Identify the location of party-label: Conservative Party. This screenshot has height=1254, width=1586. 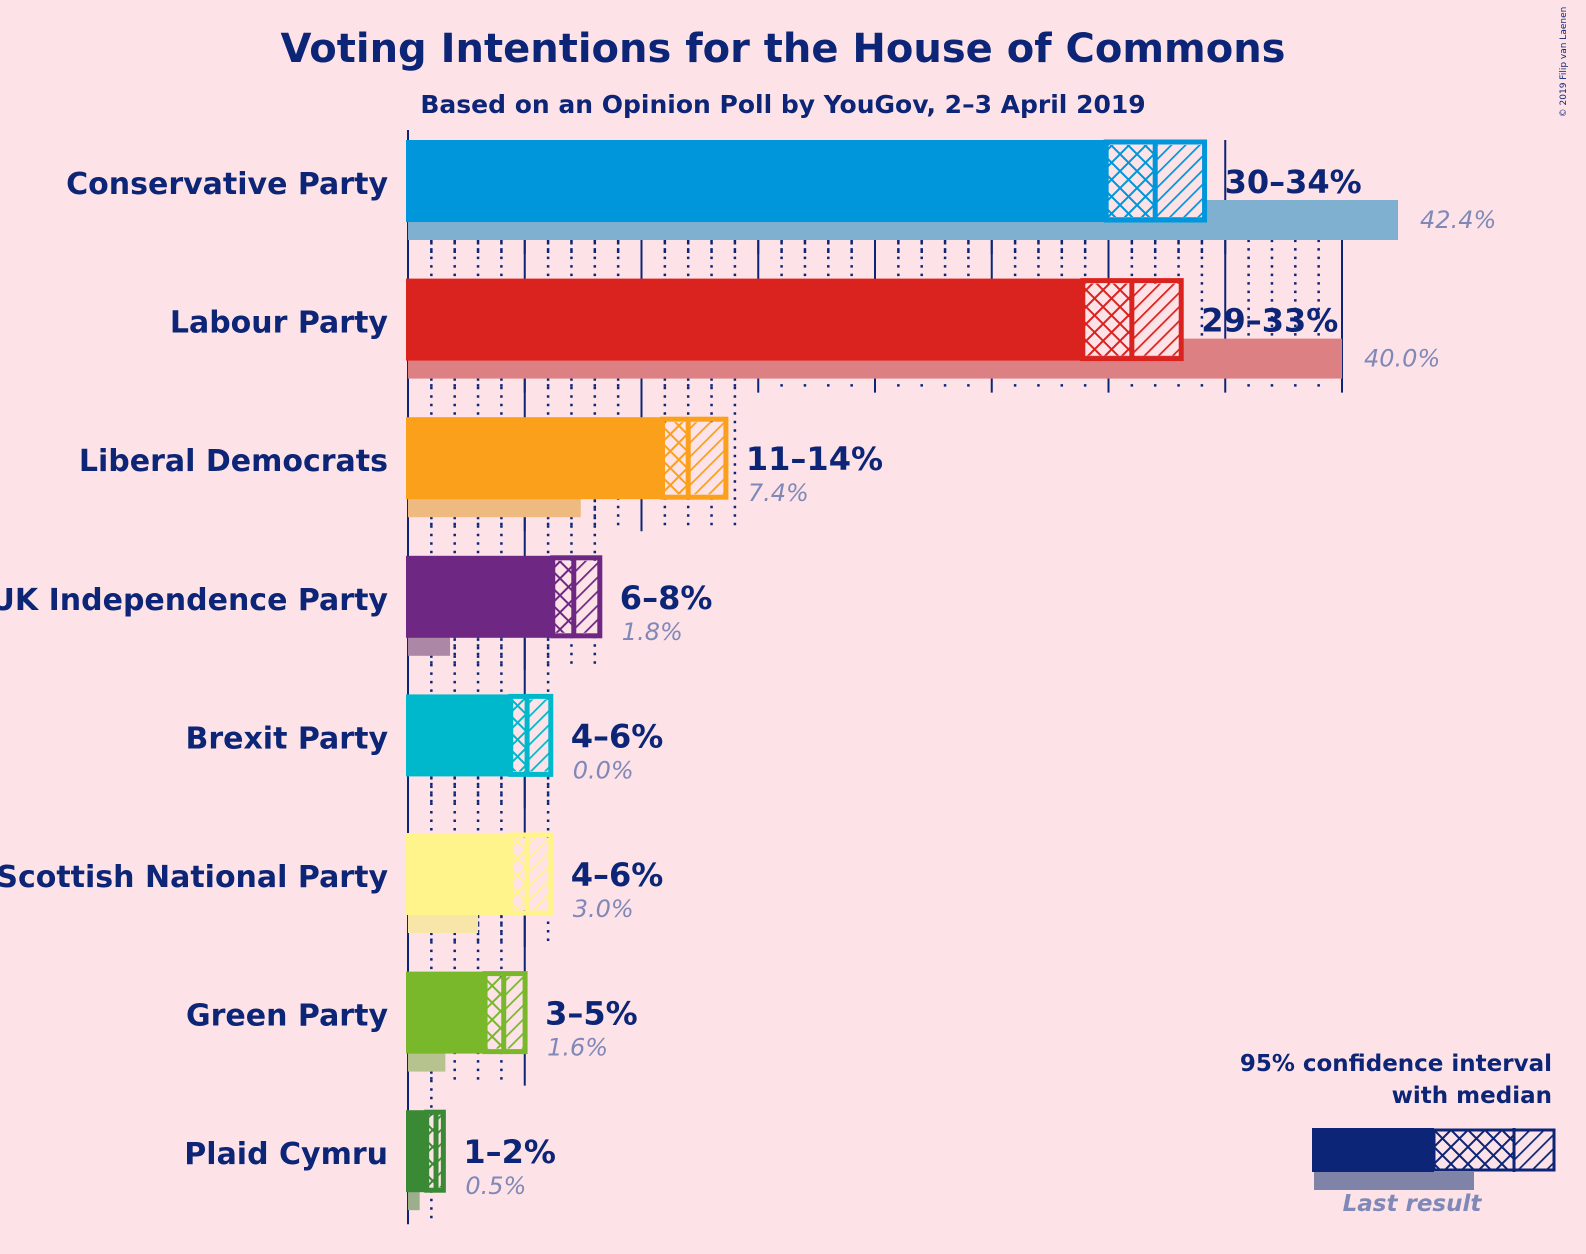
(227, 184).